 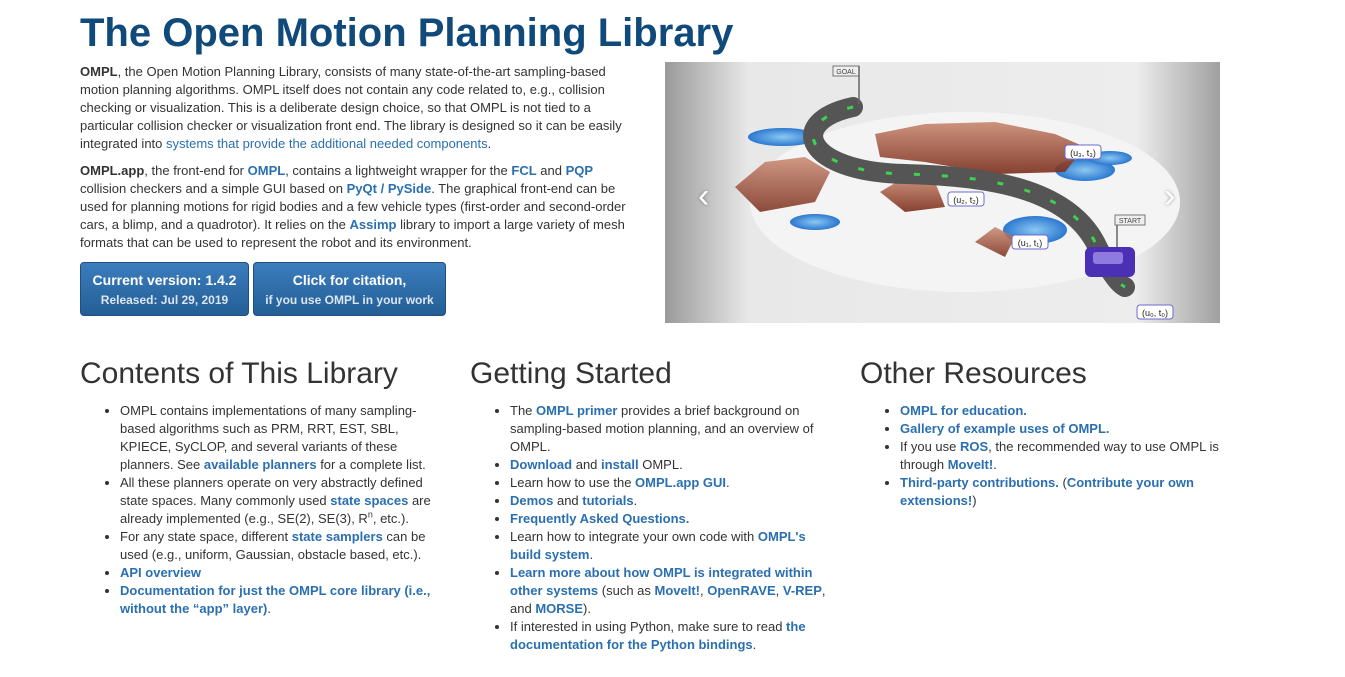 I want to click on install-link: install, so click(x=620, y=464).